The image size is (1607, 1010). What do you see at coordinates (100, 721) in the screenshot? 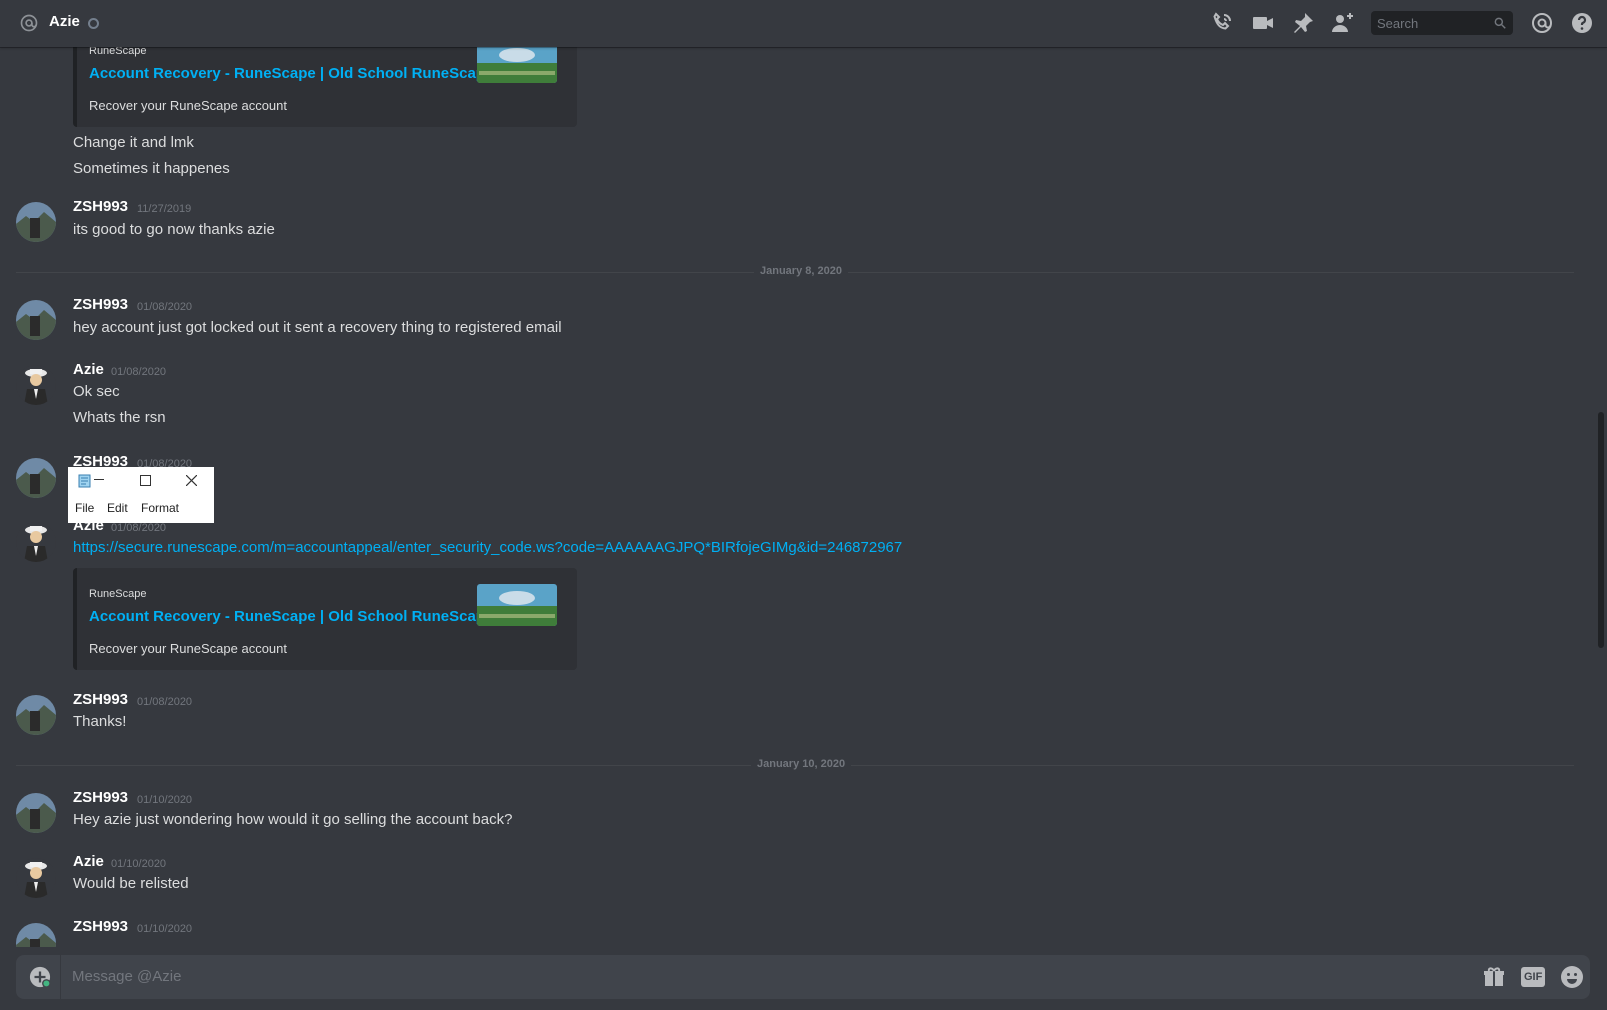
I see `message-text: Thanks!` at bounding box center [100, 721].